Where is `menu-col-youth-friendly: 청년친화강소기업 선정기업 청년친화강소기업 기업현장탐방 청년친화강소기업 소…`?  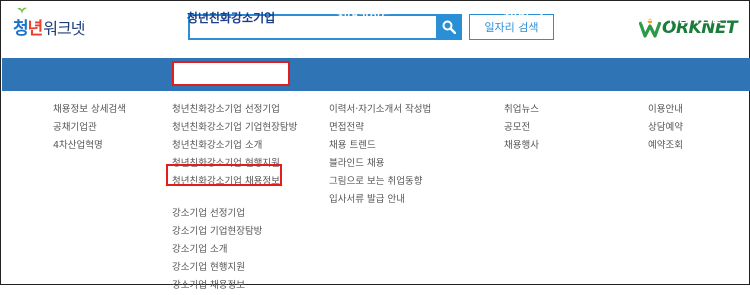
menu-col-youth-friendly: 청년친화강소기업 선정기업 청년친화강소기업 기업현장탐방 청년친화강소기업 소… is located at coordinates (234, 198).